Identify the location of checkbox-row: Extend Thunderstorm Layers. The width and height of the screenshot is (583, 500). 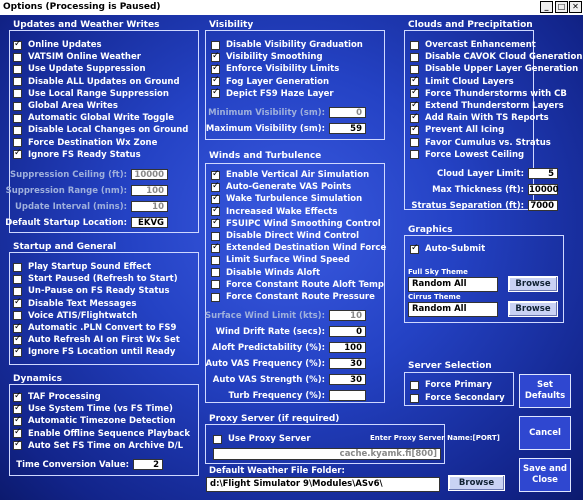
(487, 106).